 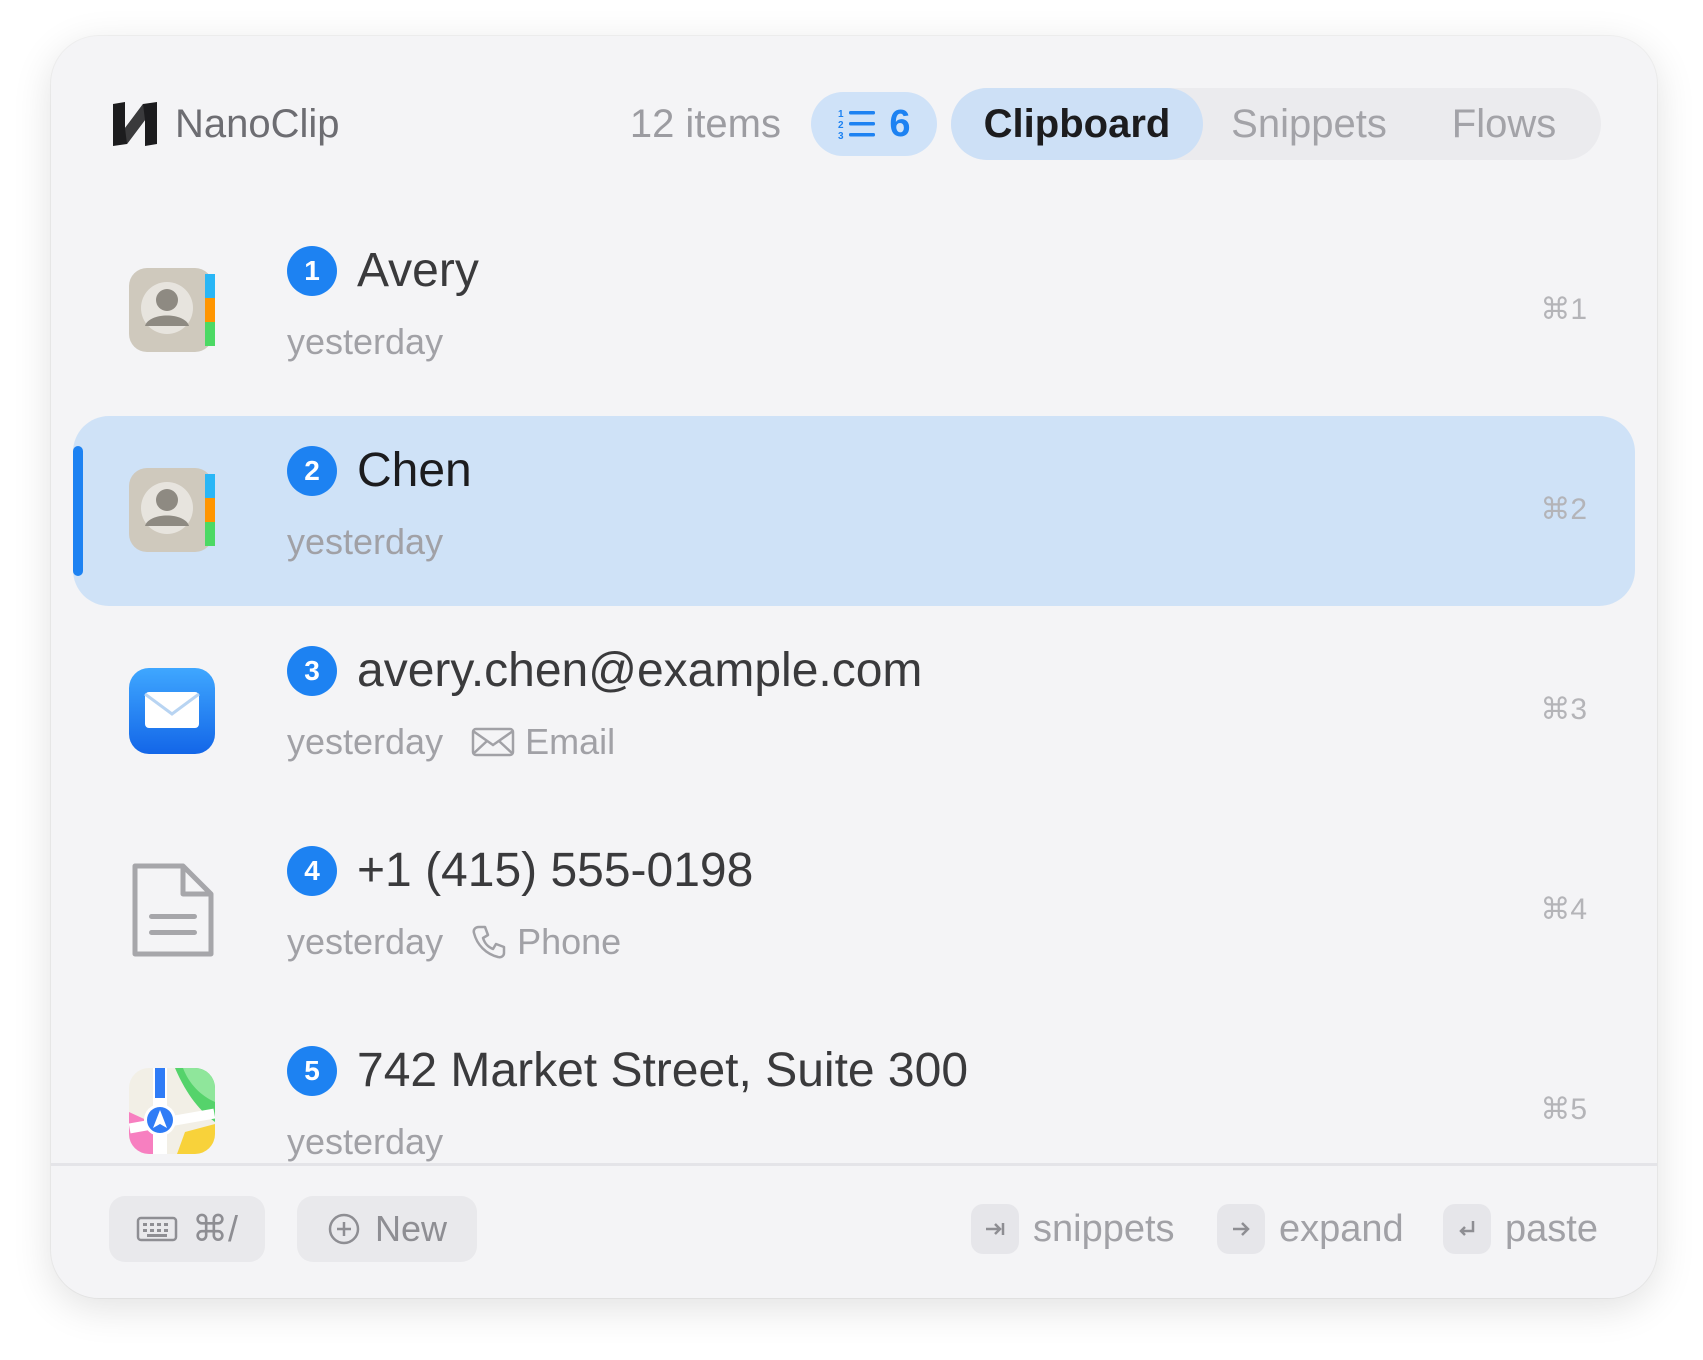 What do you see at coordinates (312, 471) in the screenshot?
I see `item-number-badge: 2` at bounding box center [312, 471].